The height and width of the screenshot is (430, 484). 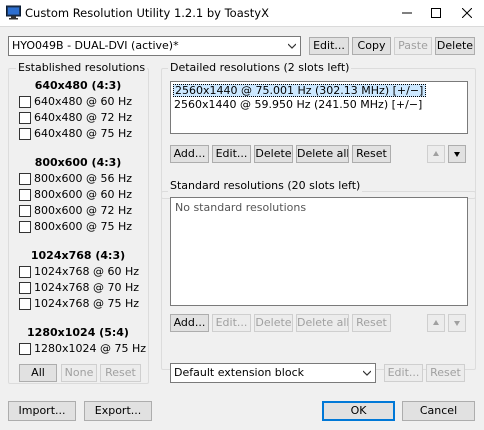 I want to click on checkbox-640x480-72: 640x480 @ 72 Hz, so click(x=75, y=117).